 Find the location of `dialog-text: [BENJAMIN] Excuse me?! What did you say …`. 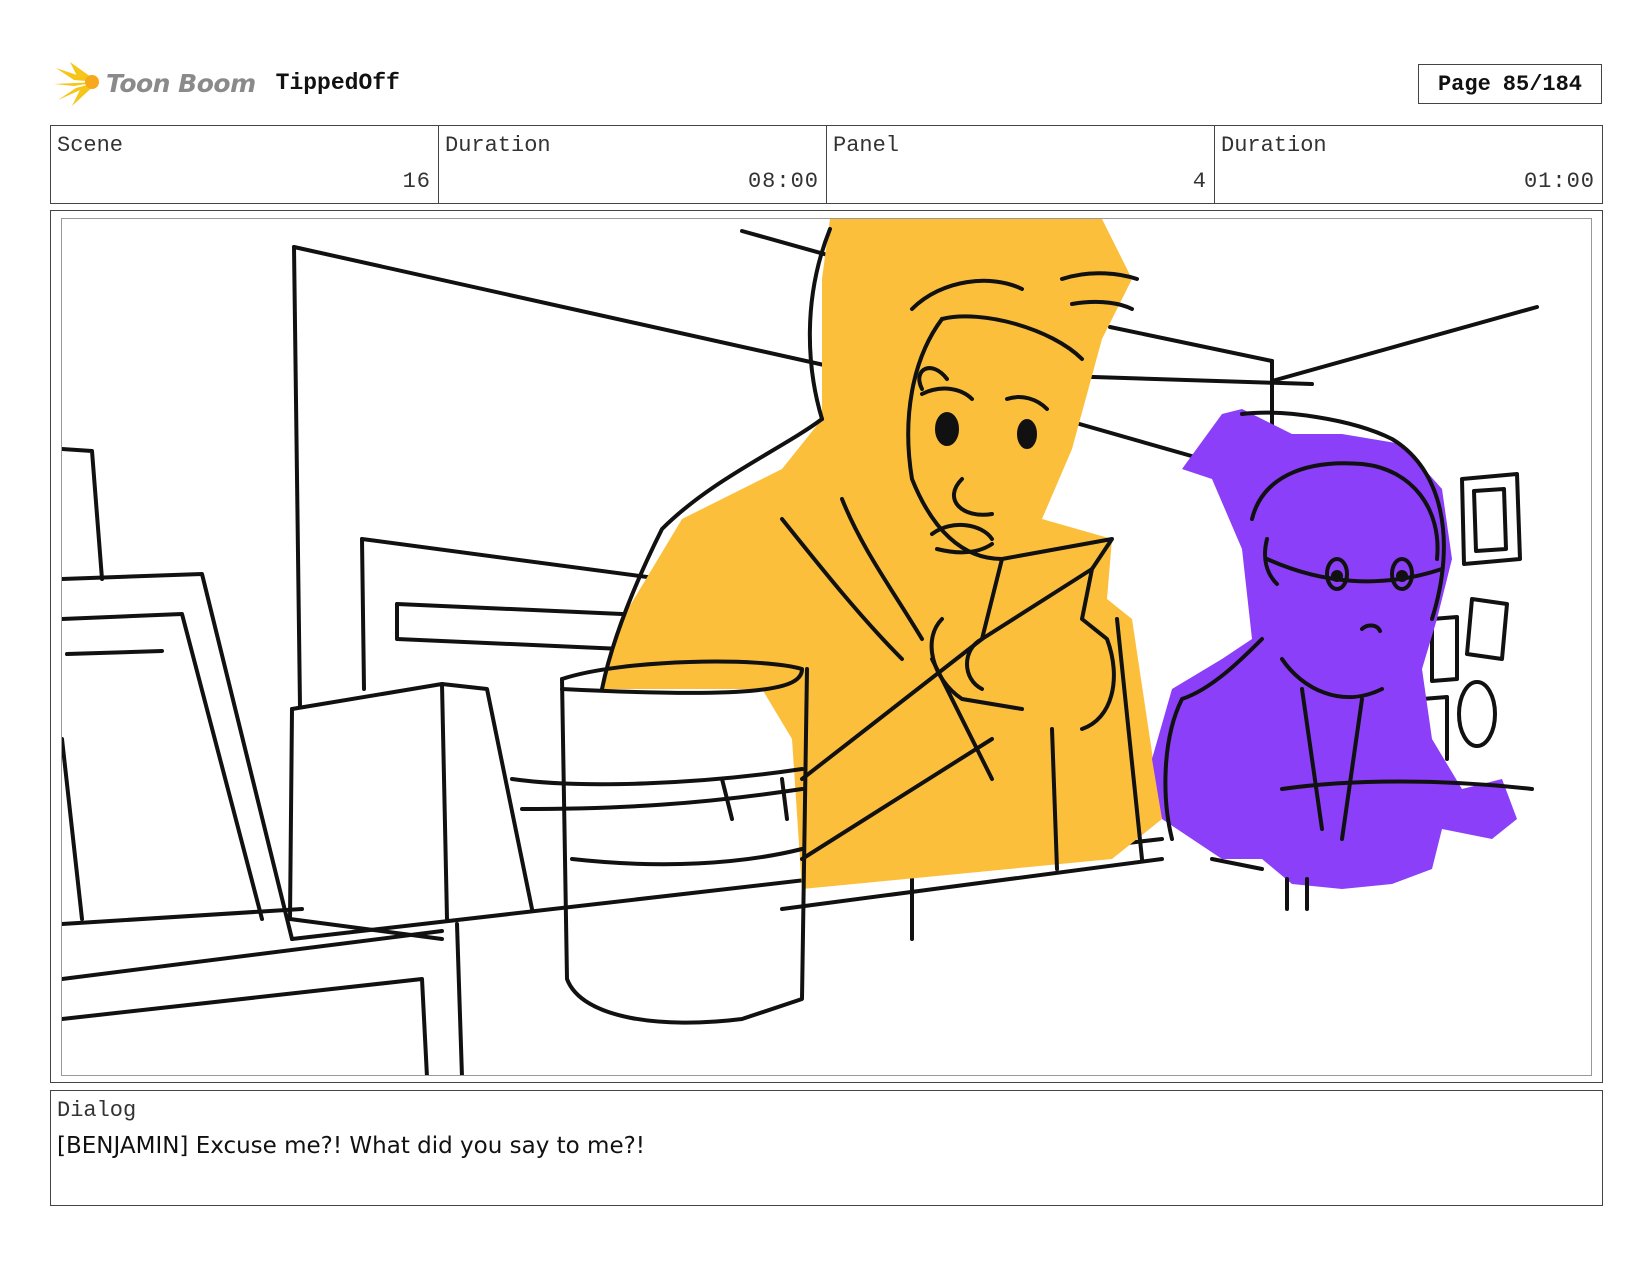

dialog-text: [BENJAMIN] Excuse me?! What did you say … is located at coordinates (351, 1146).